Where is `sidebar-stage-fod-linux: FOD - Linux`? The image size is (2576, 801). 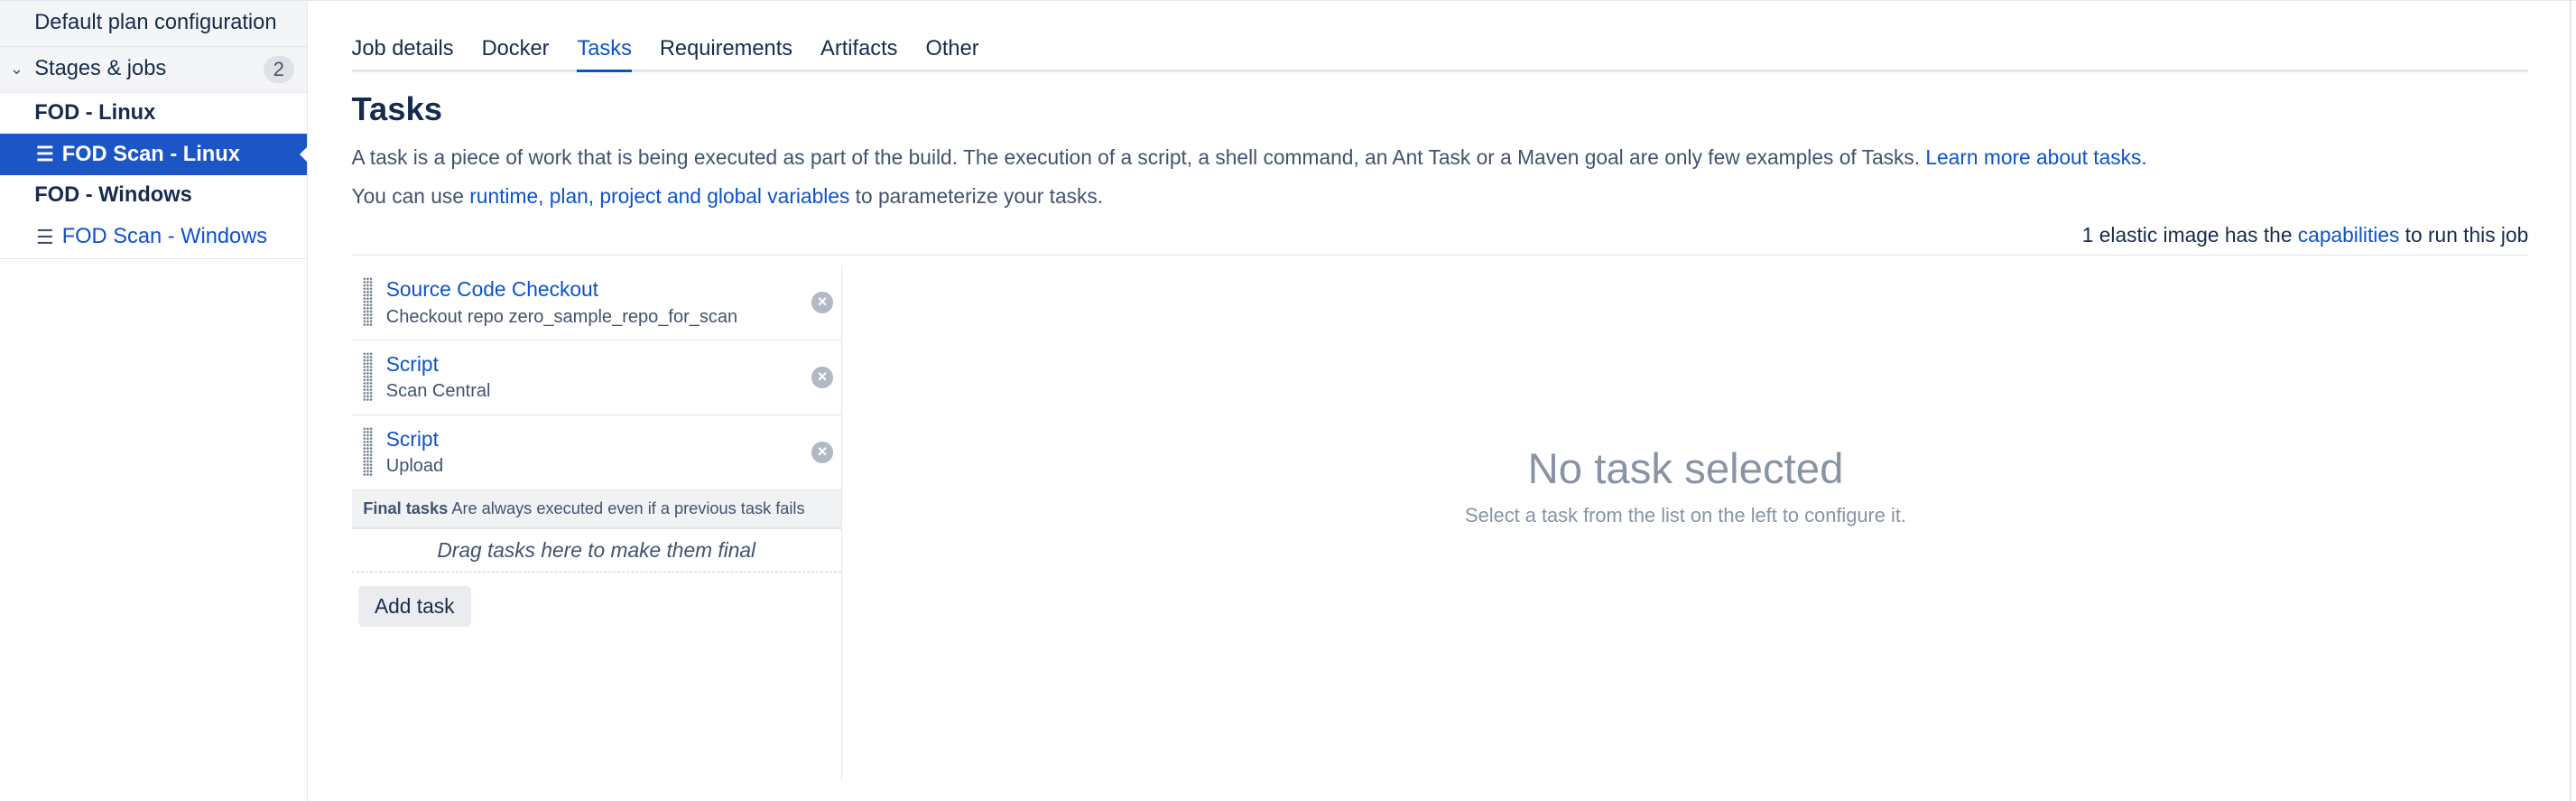
sidebar-stage-fod-linux: FOD - Linux is located at coordinates (153, 114).